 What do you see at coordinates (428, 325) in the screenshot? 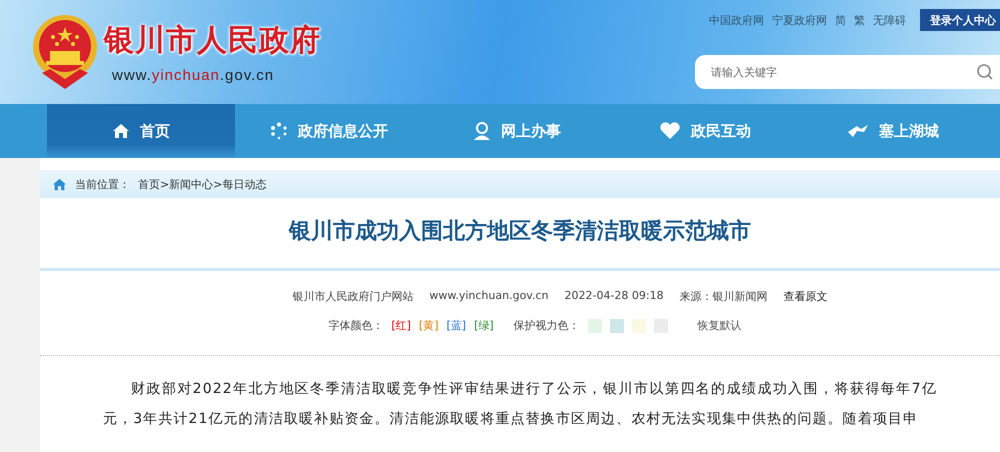
I see `font-color-option: [黄]` at bounding box center [428, 325].